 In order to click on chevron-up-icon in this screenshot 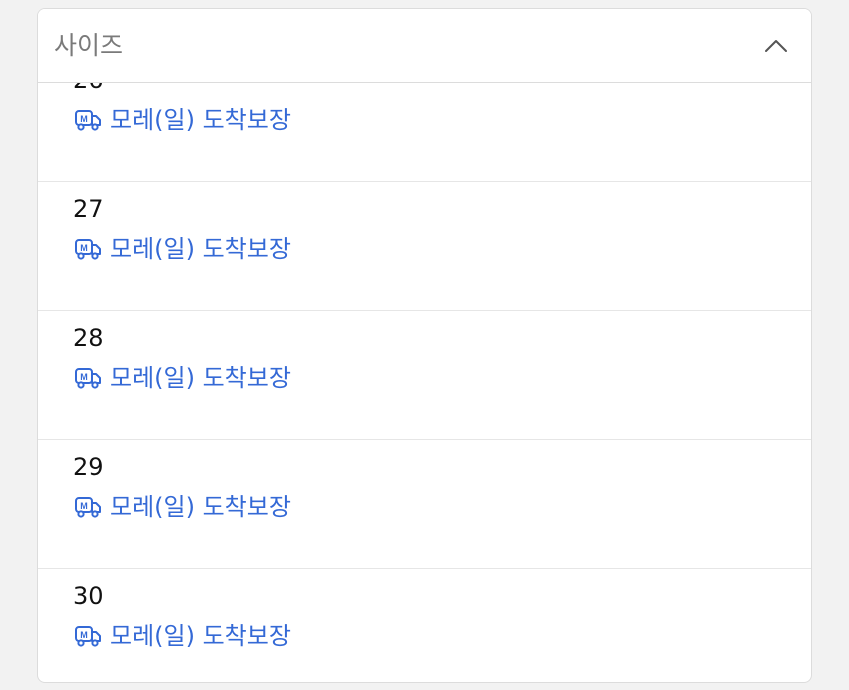, I will do `click(776, 46)`.